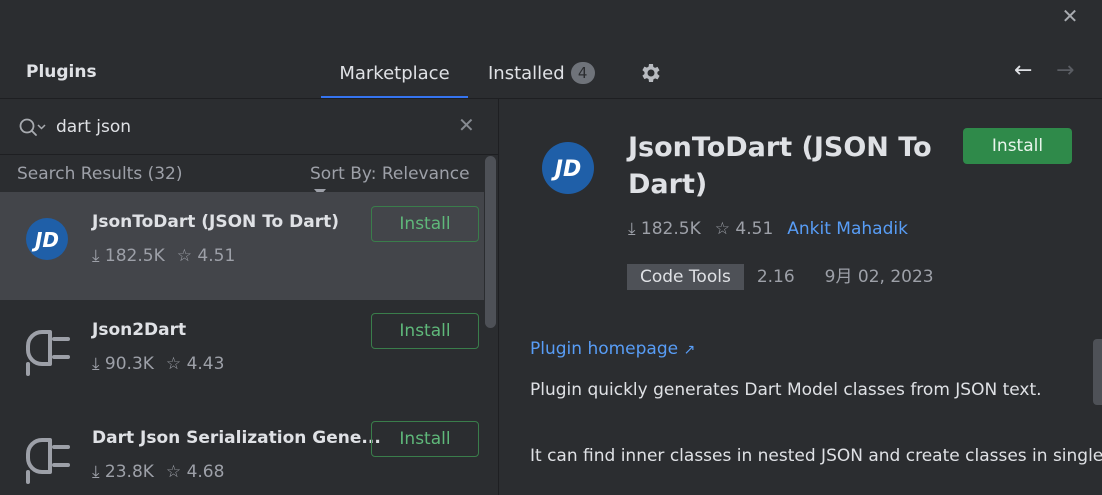 The height and width of the screenshot is (495, 1102). I want to click on detail-plugin-name: JsonToDart (JSON To Dart), so click(780, 166).